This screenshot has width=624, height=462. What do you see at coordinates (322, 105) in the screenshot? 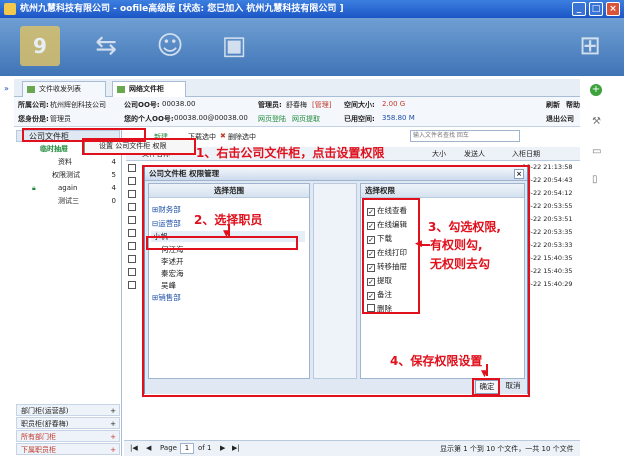
I see `admin-tag: [管理]` at bounding box center [322, 105].